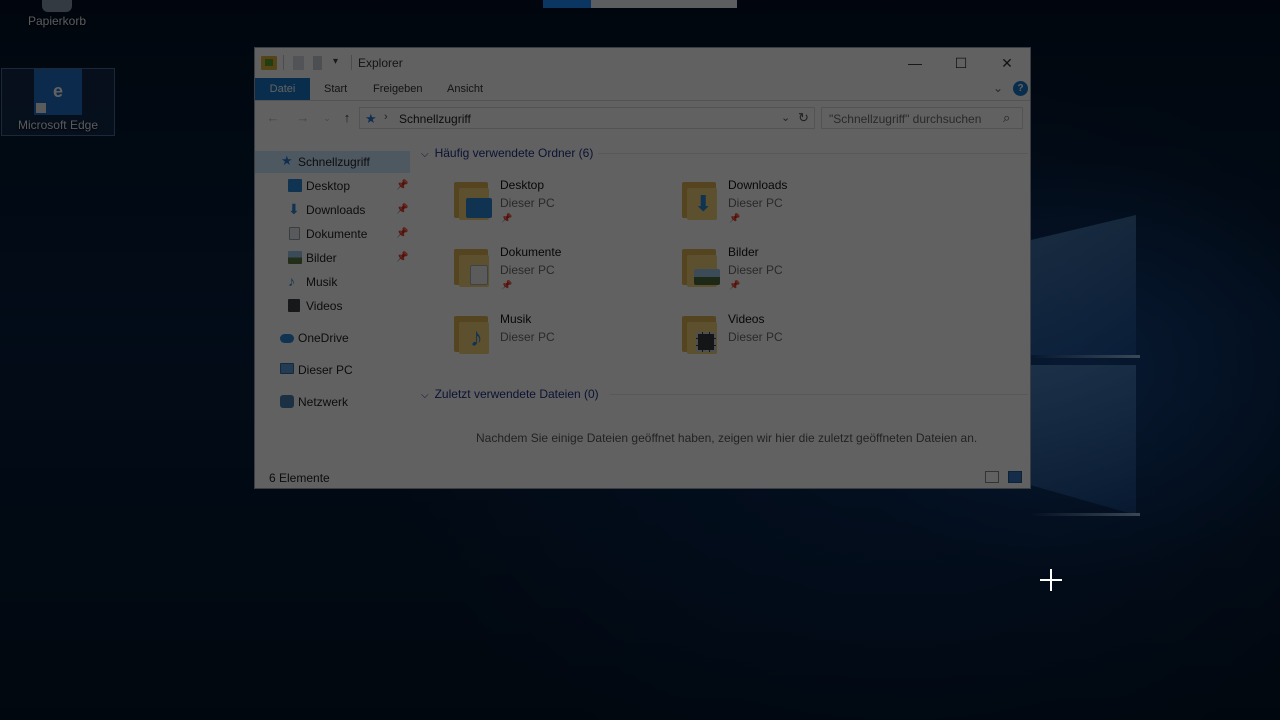 The width and height of the screenshot is (1280, 720). I want to click on refresh-button: ↻, so click(803, 118).